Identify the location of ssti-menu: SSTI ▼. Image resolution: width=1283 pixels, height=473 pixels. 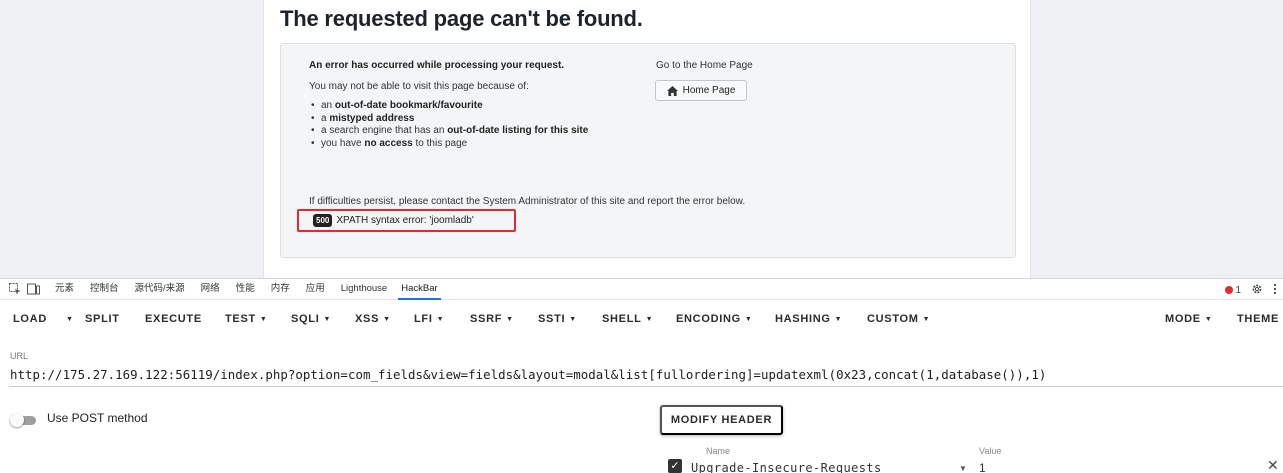
(557, 319).